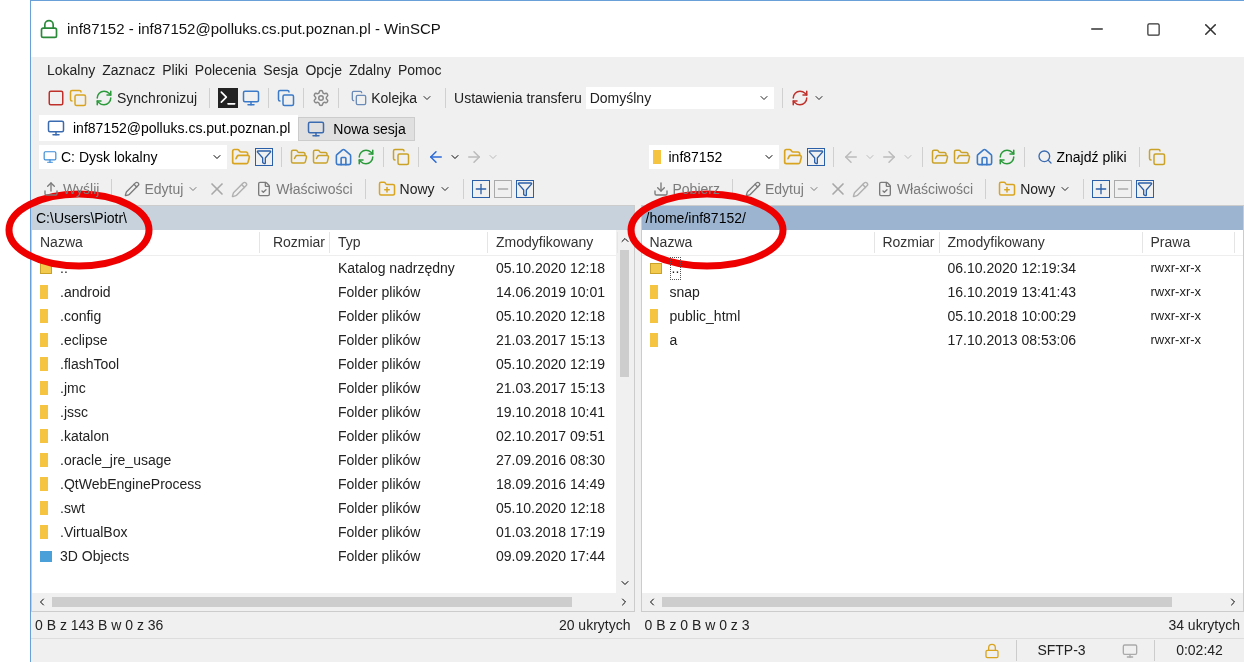 This screenshot has height=662, width=1244. Describe the element at coordinates (281, 70) in the screenshot. I see `menu-item: Sesja` at that location.